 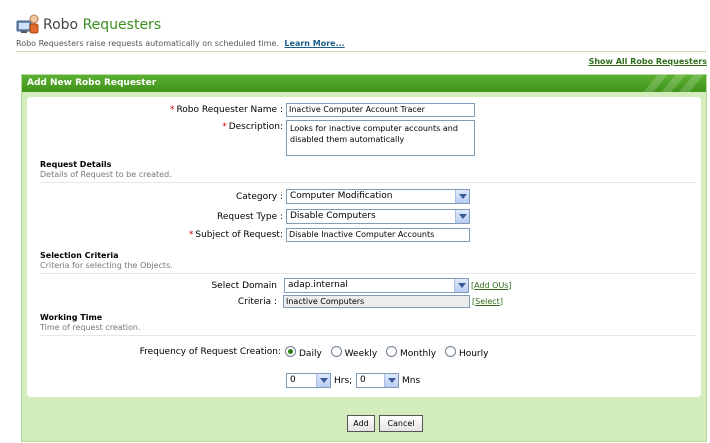 What do you see at coordinates (244, 286) in the screenshot?
I see `domain-label: Select Domain` at bounding box center [244, 286].